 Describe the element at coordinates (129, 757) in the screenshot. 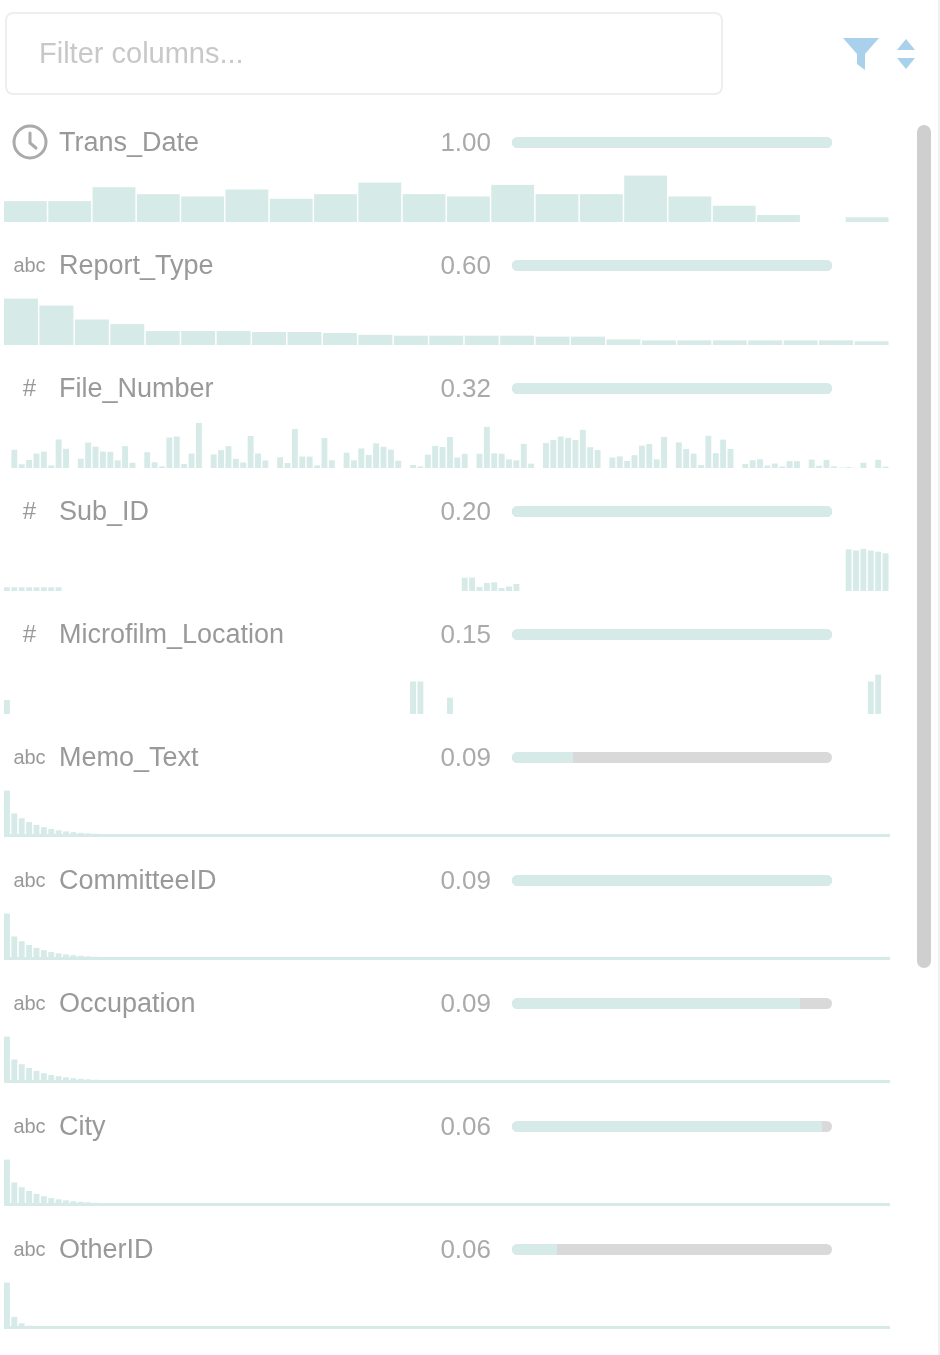

I see `column-name: Memo_Text` at that location.